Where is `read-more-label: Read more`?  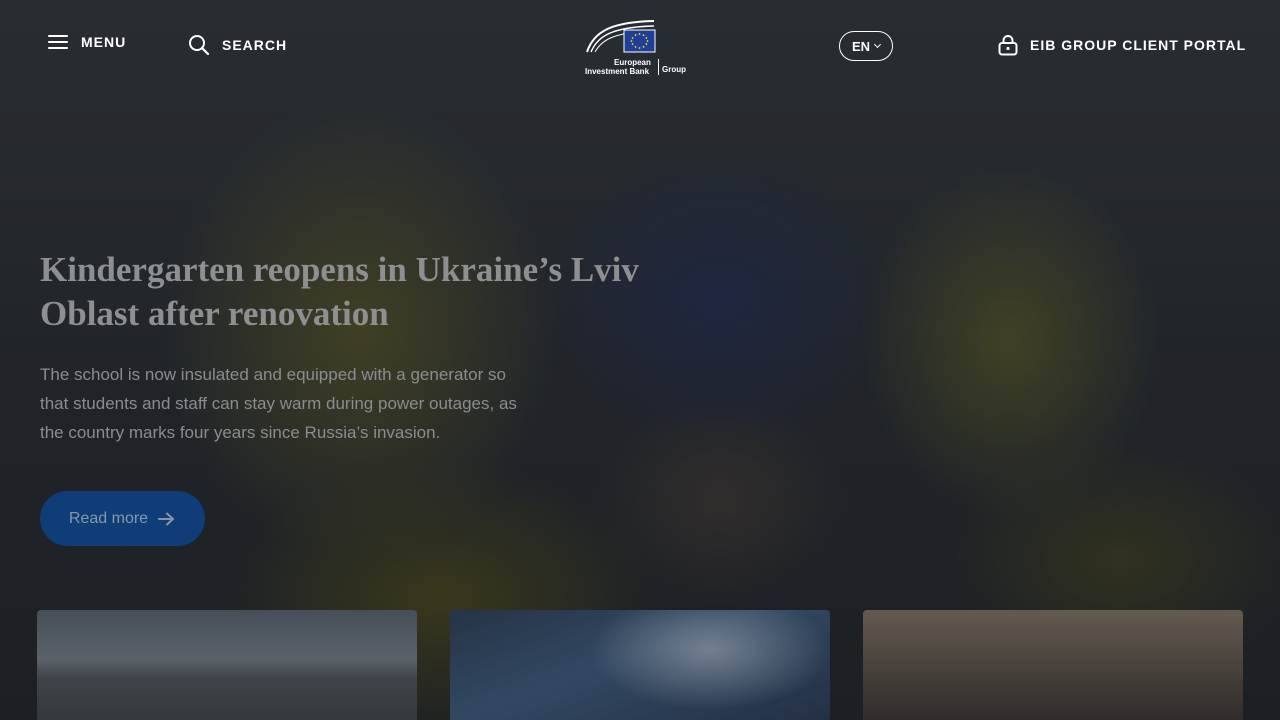
read-more-label: Read more is located at coordinates (108, 518).